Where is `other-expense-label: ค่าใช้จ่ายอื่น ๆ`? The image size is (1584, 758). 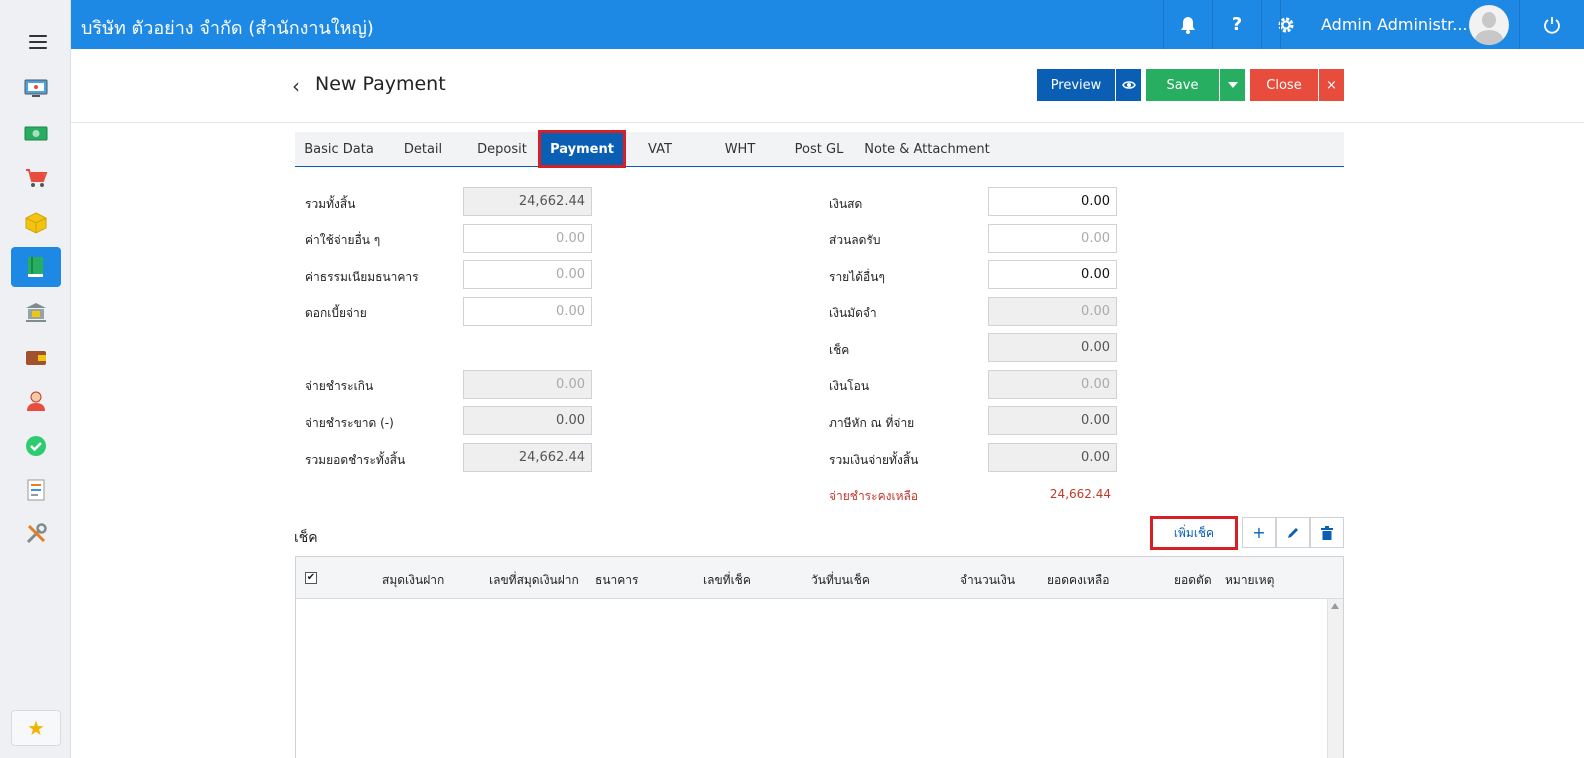
other-expense-label: ค่าใช้จ่ายอื่น ๆ is located at coordinates (343, 240).